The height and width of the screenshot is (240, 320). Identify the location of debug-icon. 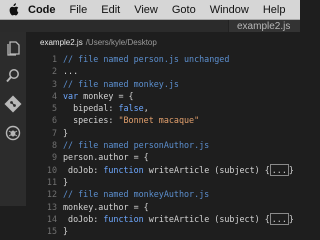
(13, 133).